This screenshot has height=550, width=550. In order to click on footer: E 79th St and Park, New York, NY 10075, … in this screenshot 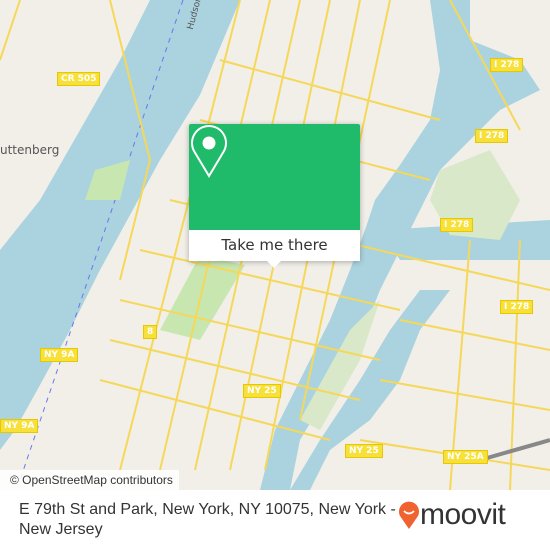, I will do `click(275, 520)`.